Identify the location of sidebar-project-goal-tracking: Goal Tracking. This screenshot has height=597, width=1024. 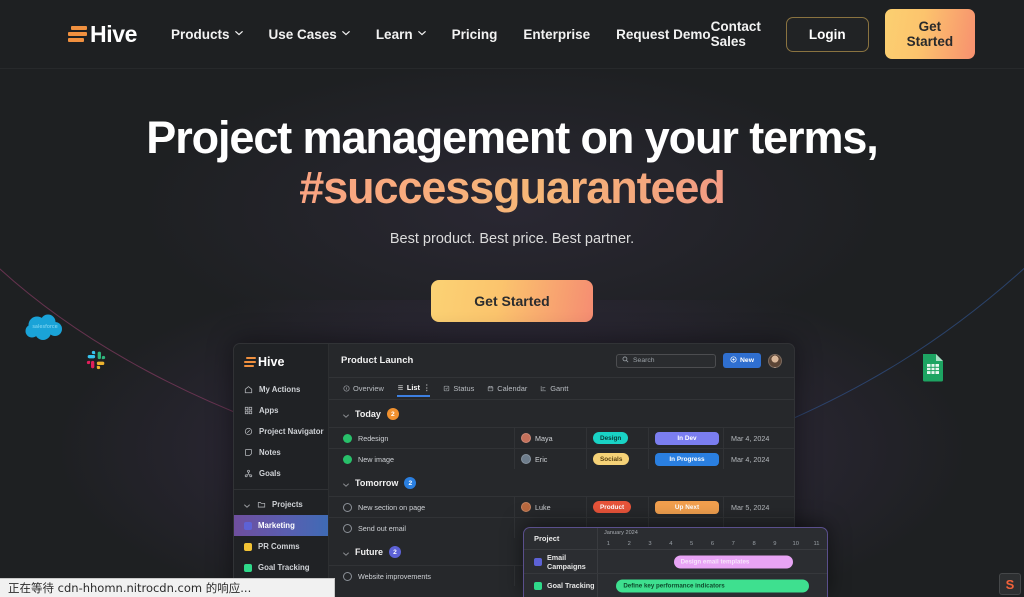
(281, 567).